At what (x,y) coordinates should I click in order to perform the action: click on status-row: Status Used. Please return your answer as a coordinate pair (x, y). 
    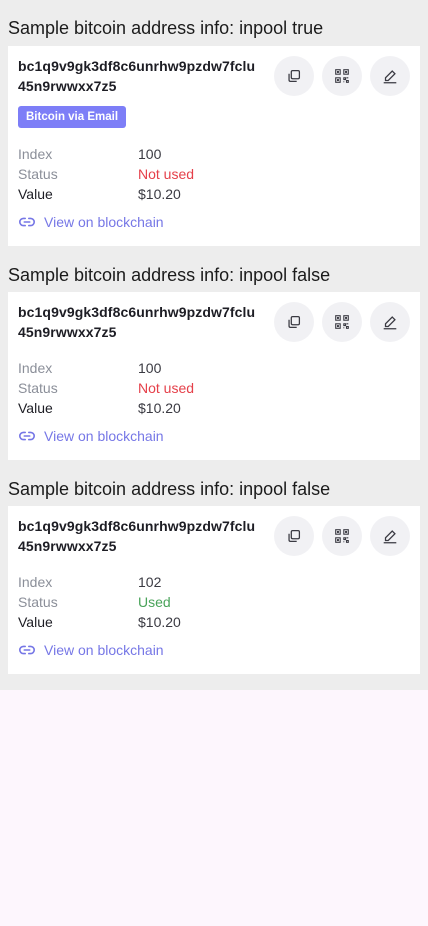
    Looking at the image, I should click on (214, 602).